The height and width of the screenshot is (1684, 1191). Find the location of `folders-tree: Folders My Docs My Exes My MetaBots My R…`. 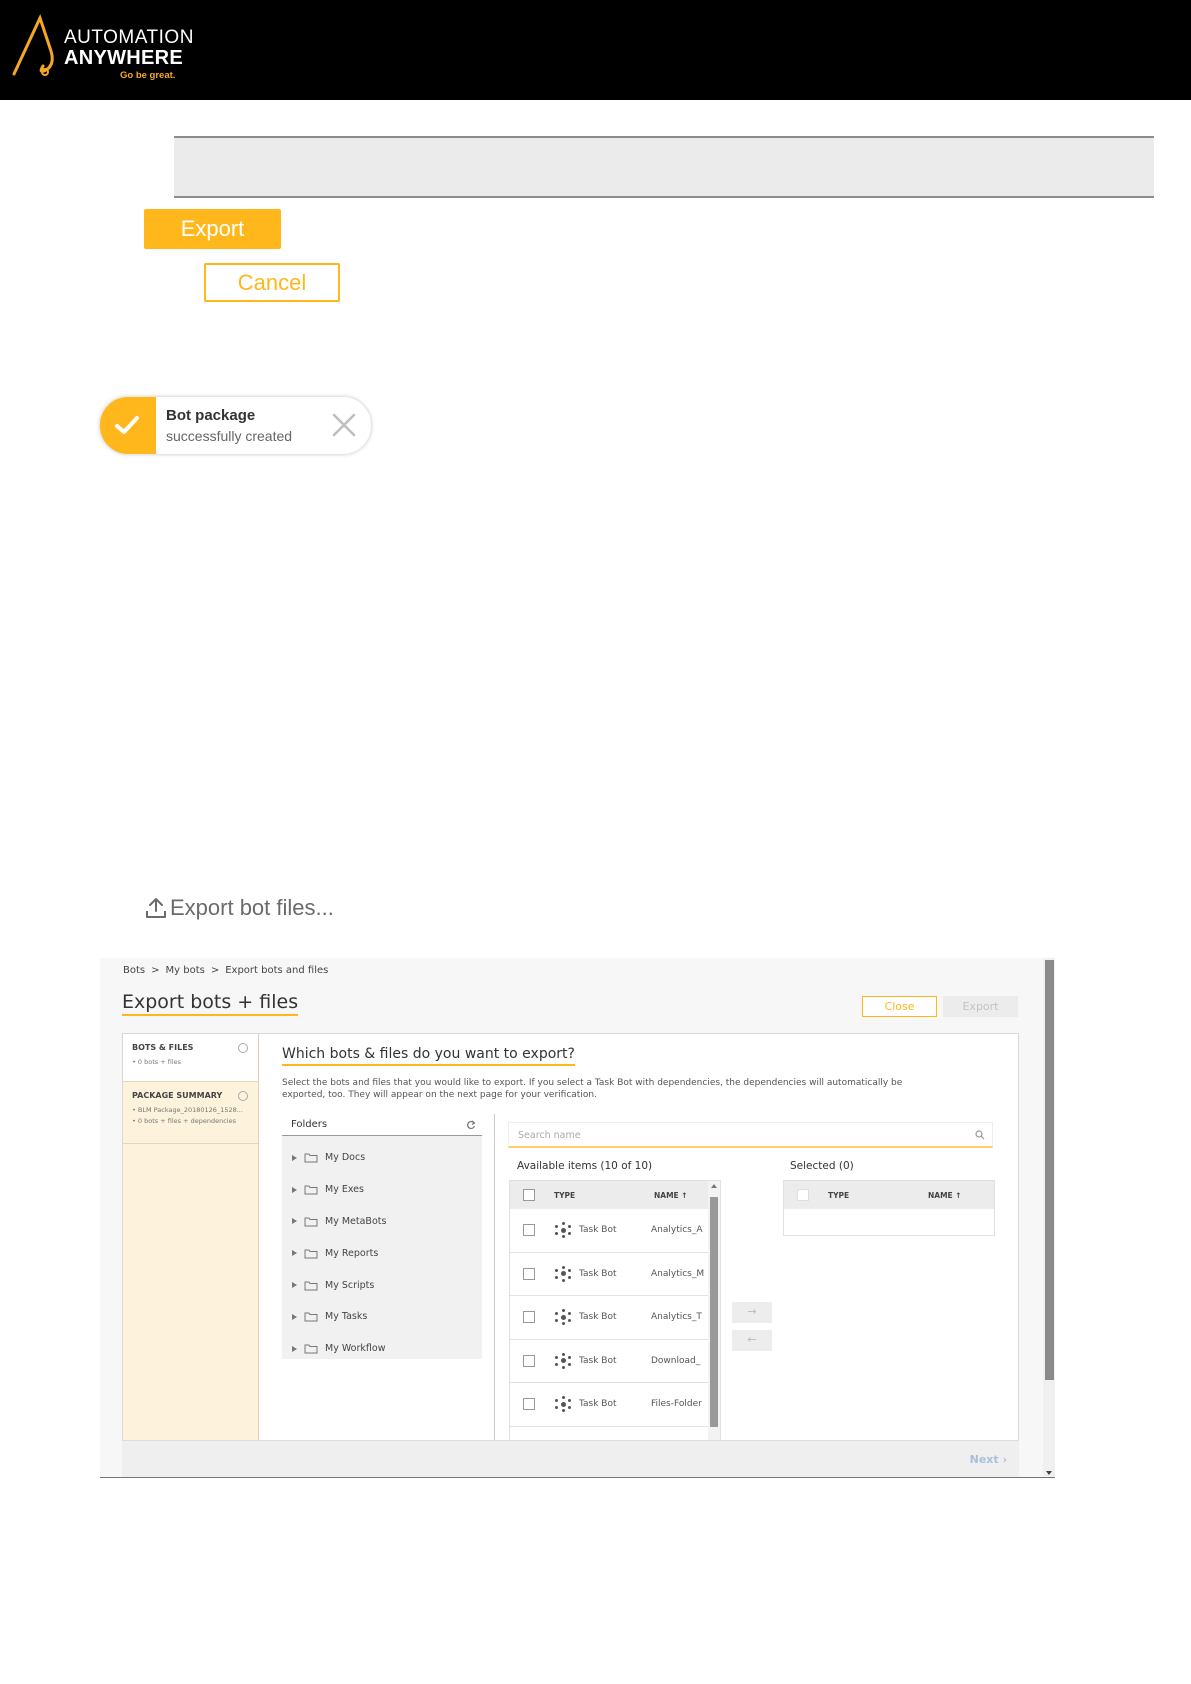

folders-tree: Folders My Docs My Exes My MetaBots My R… is located at coordinates (382, 1236).